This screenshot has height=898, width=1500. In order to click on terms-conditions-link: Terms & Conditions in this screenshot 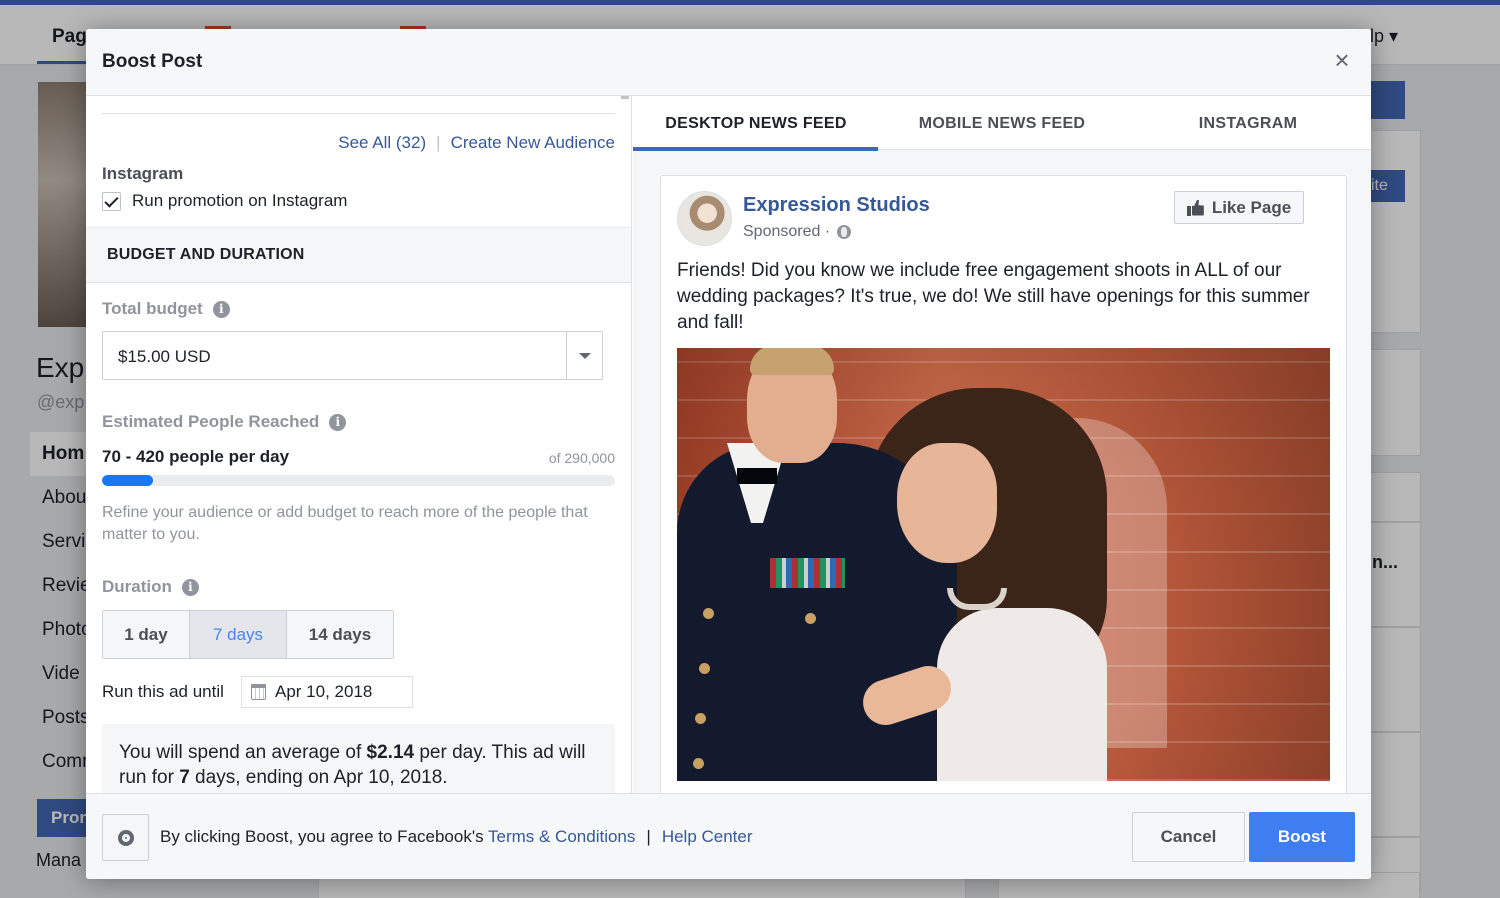, I will do `click(561, 836)`.